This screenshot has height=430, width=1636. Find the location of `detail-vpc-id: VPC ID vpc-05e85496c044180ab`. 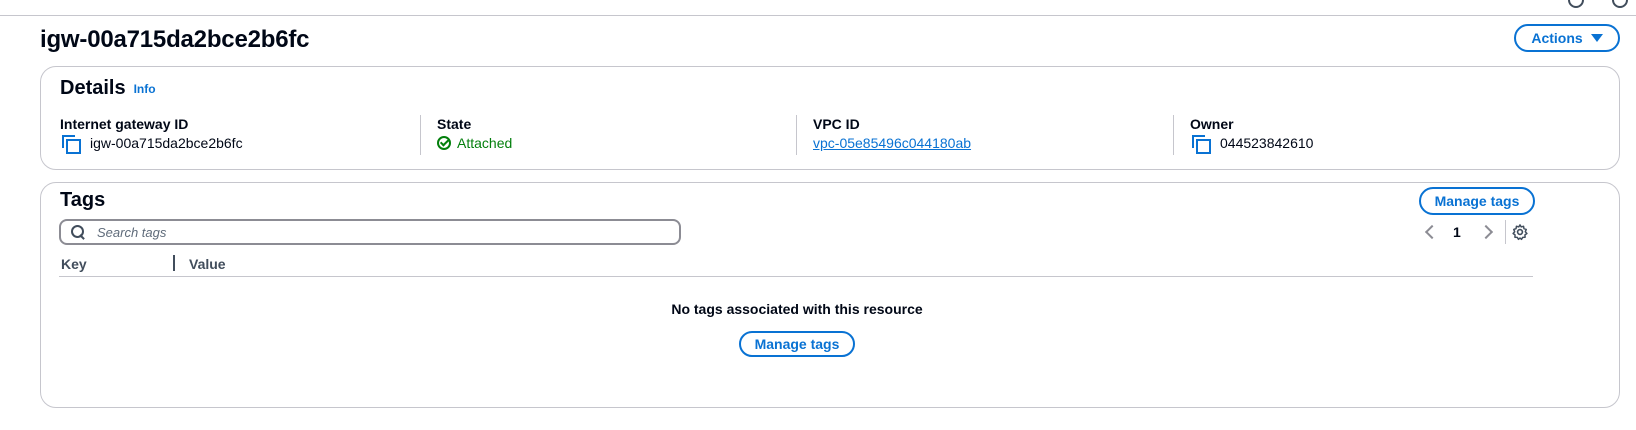

detail-vpc-id: VPC ID vpc-05e85496c044180ab is located at coordinates (984, 135).